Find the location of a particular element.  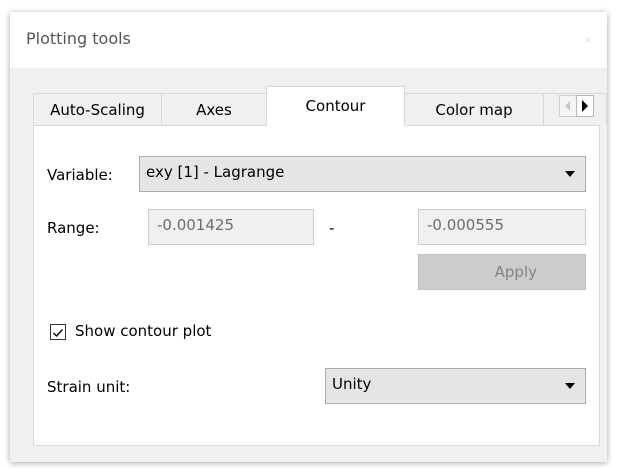

apply-button: Apply is located at coordinates (502, 272).